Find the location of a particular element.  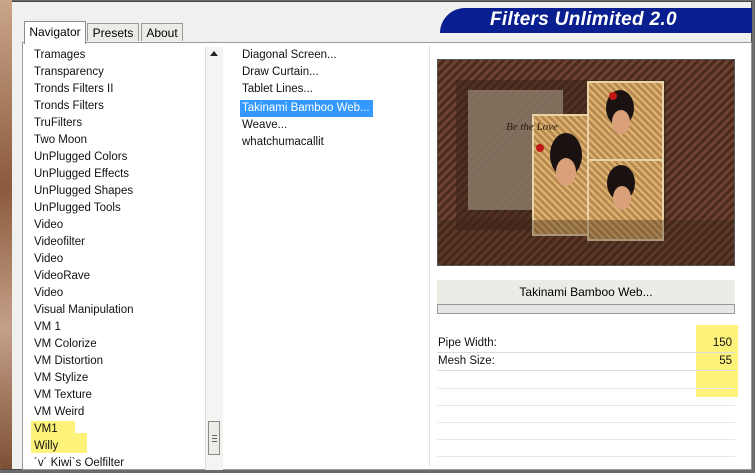

category-item: UnPlugged Shapes is located at coordinates (119, 191).